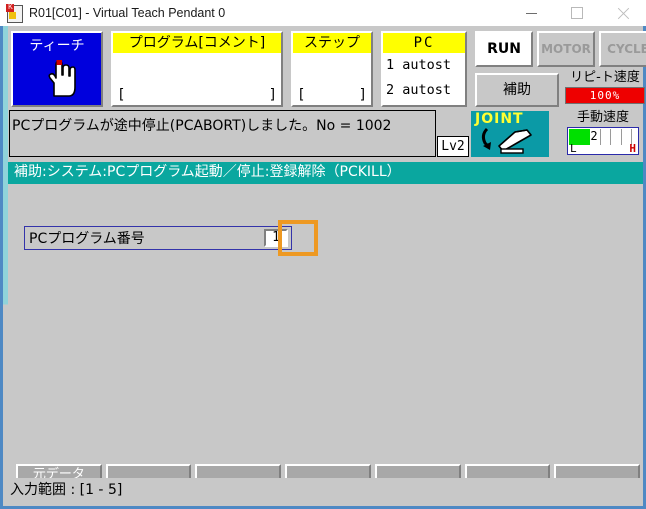  Describe the element at coordinates (603, 141) in the screenshot. I see `manual-speed-gauge: 2 L H` at that location.